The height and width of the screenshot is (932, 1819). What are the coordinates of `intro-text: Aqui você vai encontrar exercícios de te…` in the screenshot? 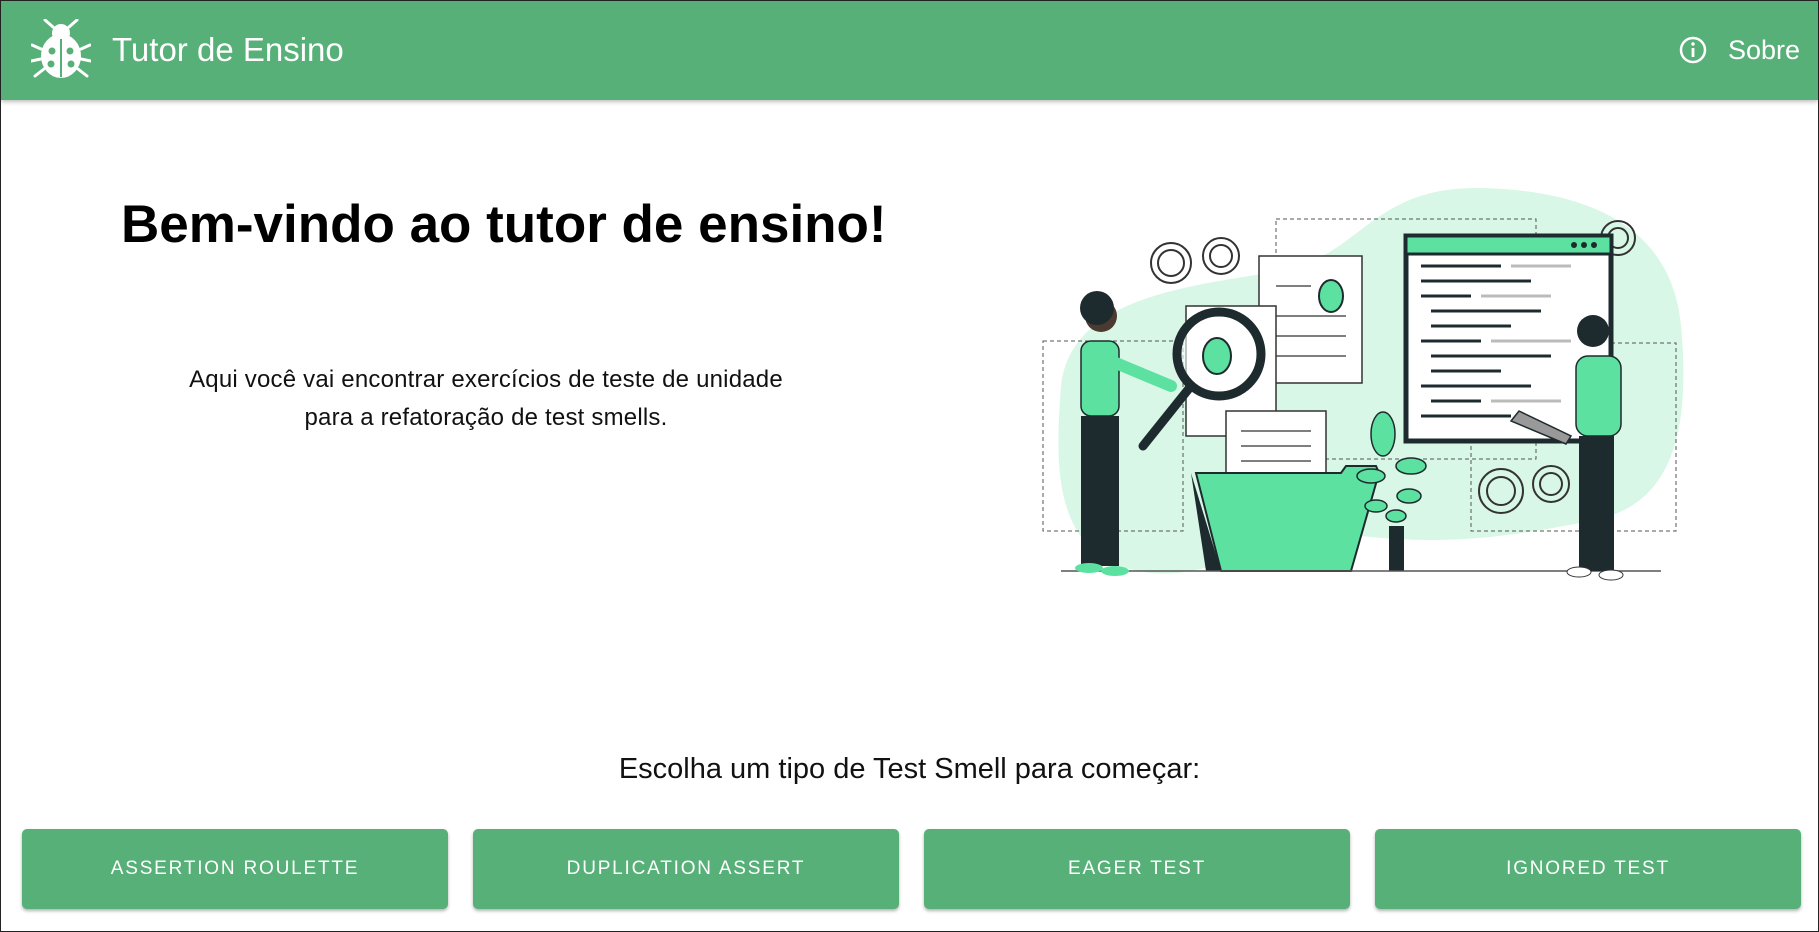 It's located at (486, 399).